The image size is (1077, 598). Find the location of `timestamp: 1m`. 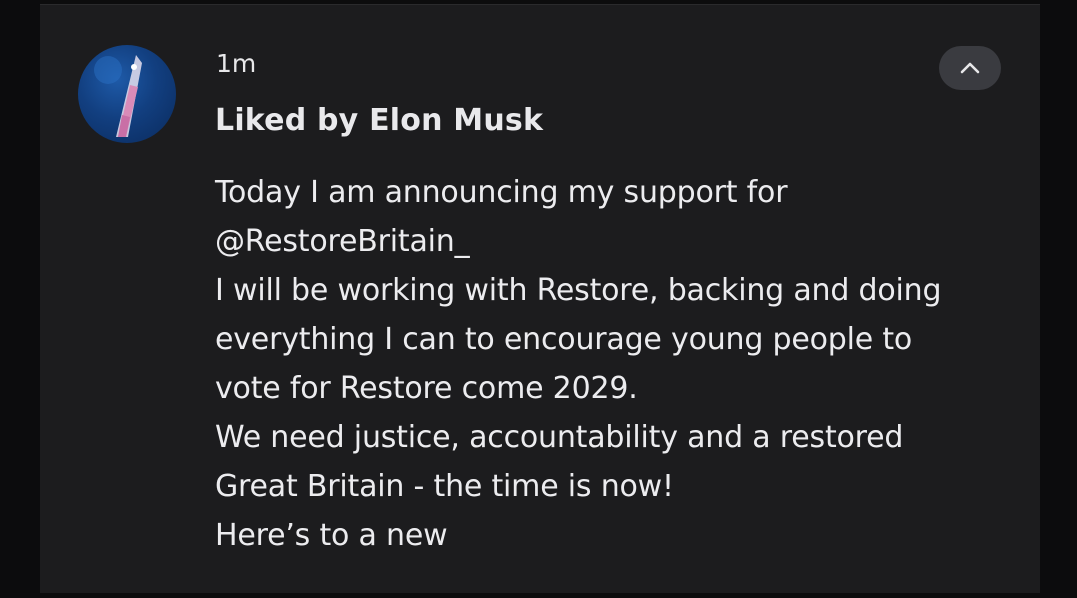

timestamp: 1m is located at coordinates (236, 63).